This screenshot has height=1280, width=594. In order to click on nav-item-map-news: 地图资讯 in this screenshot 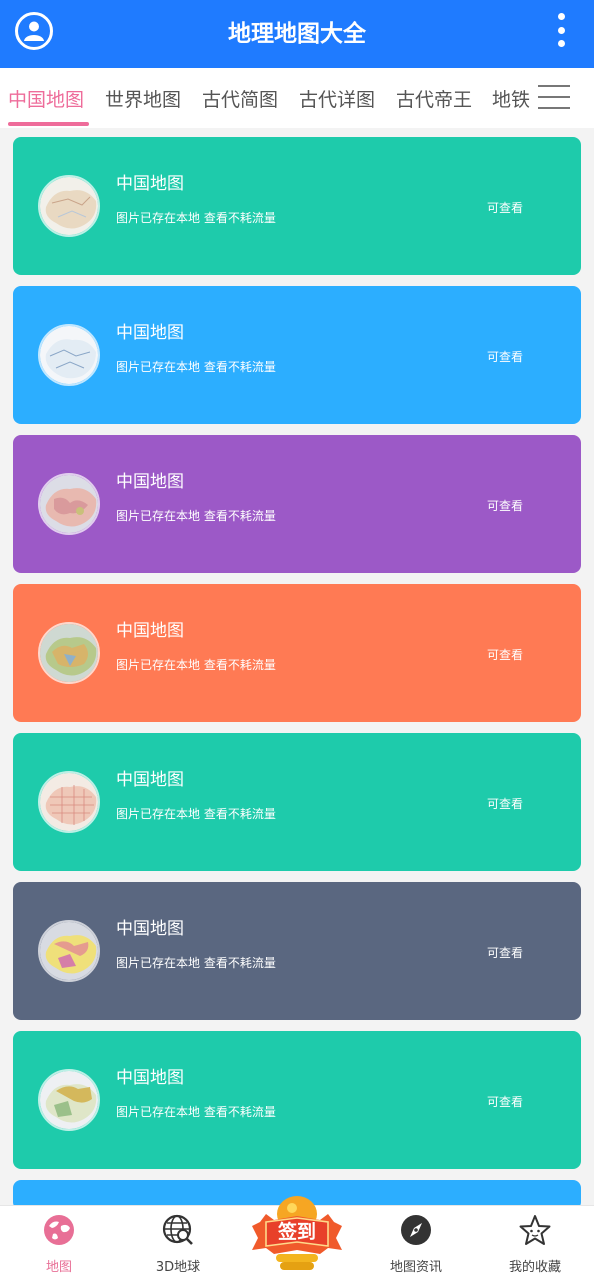, I will do `click(416, 1243)`.